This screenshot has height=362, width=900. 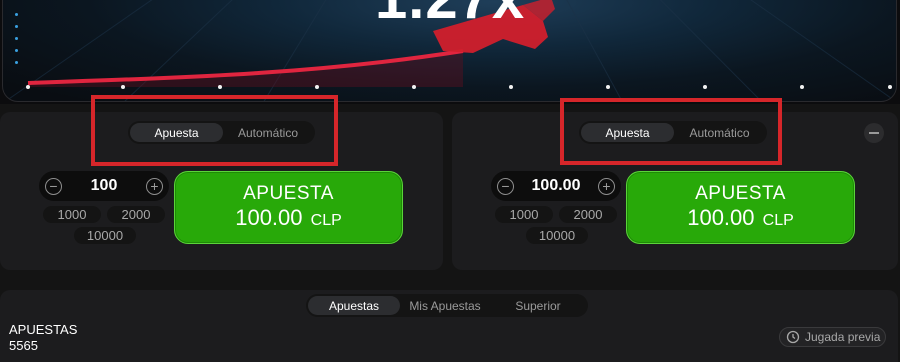 I want to click on history-icon, so click(x=793, y=337).